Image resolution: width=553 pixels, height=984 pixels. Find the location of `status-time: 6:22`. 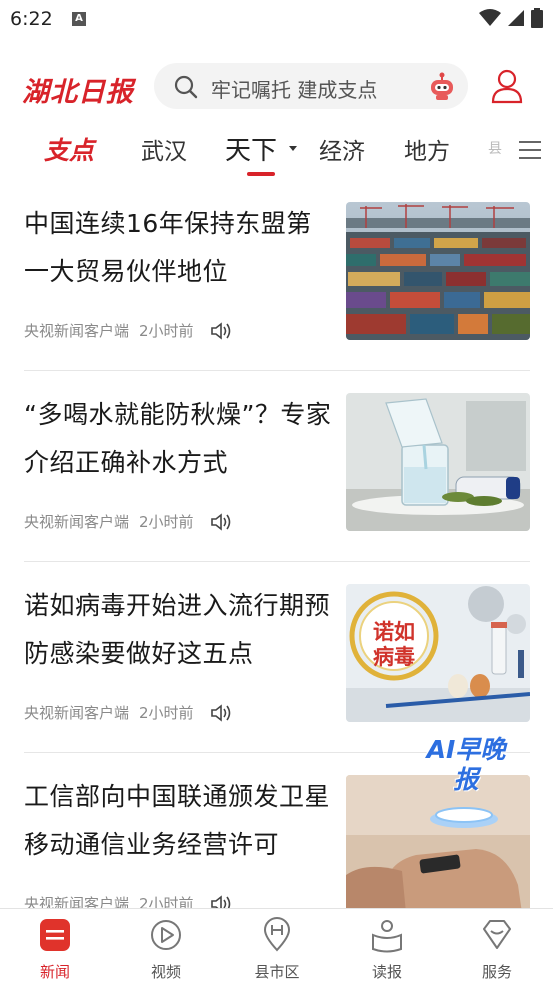

status-time: 6:22 is located at coordinates (31, 19).